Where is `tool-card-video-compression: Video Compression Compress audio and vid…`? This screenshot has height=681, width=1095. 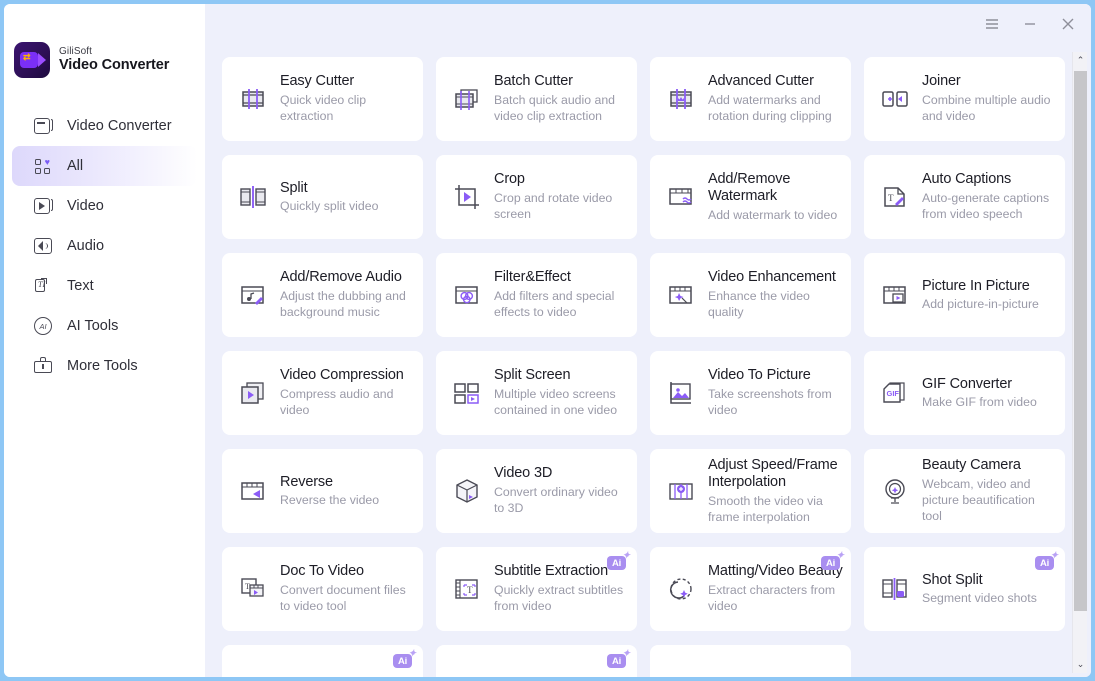
tool-card-video-compression: Video Compression Compress audio and vid… is located at coordinates (322, 393).